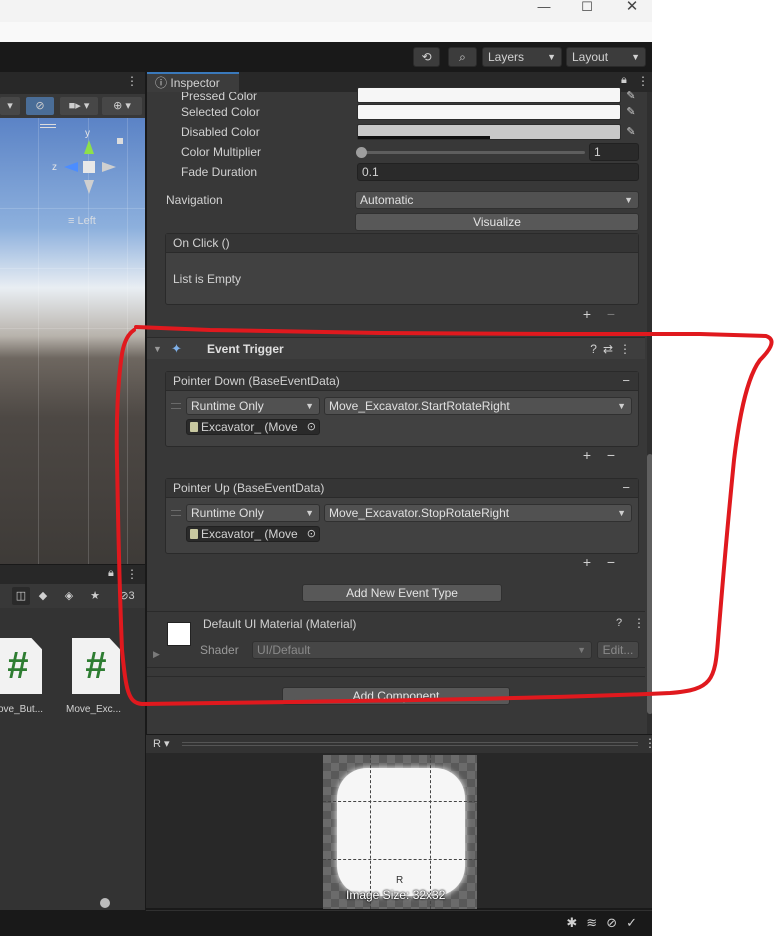 This screenshot has width=775, height=936. I want to click on preview-drag-bar, so click(410, 744).